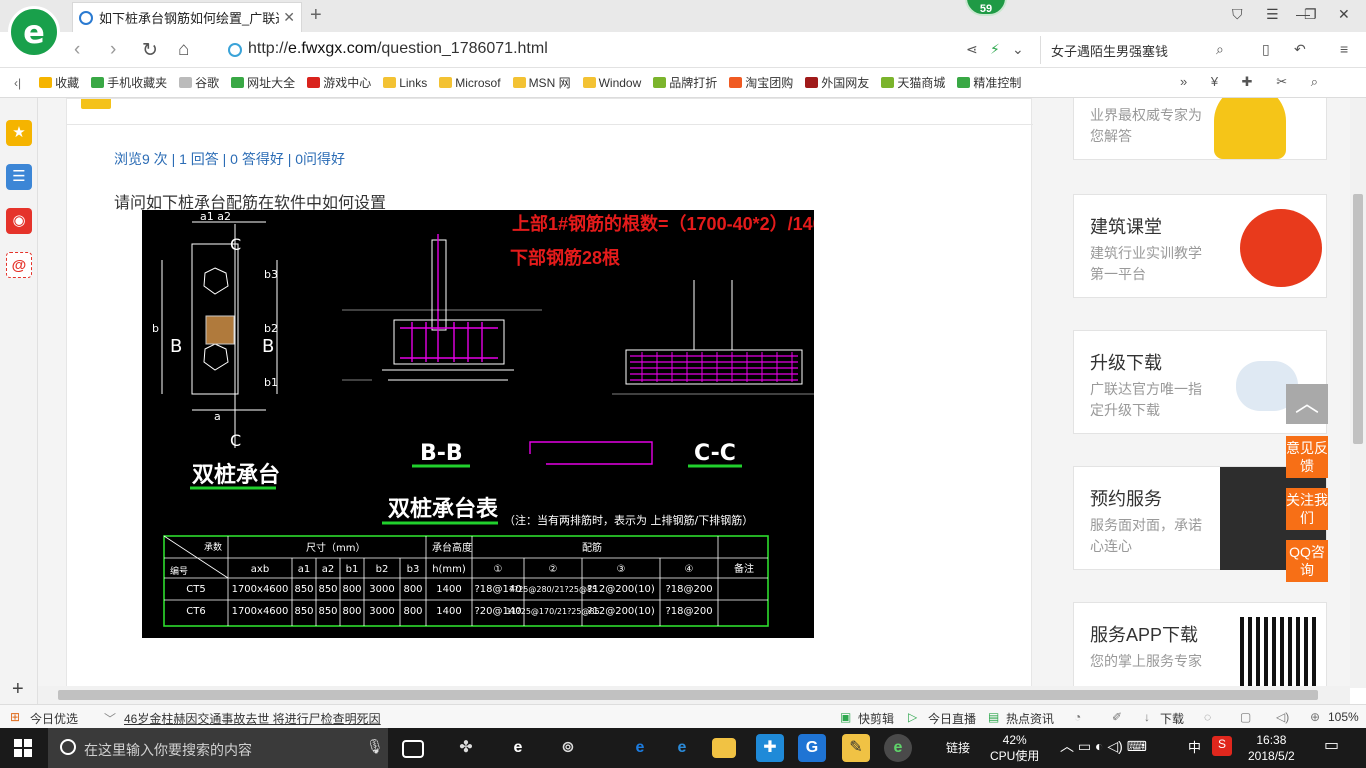 The height and width of the screenshot is (768, 1366). What do you see at coordinates (898, 748) in the screenshot?
I see `360-browser-icon: e` at bounding box center [898, 748].